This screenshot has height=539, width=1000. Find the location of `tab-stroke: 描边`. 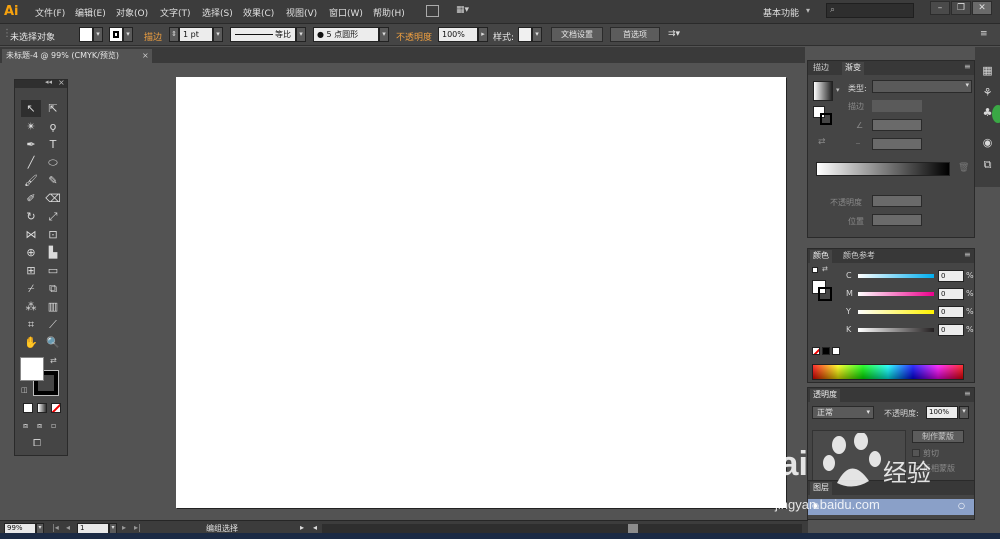

tab-stroke: 描边 is located at coordinates (821, 68).